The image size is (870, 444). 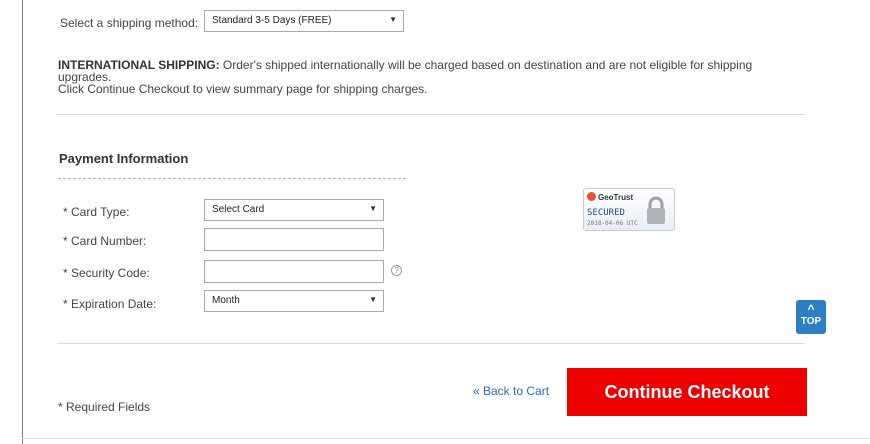 I want to click on expiration-label: * Expiration Date:, so click(x=110, y=304).